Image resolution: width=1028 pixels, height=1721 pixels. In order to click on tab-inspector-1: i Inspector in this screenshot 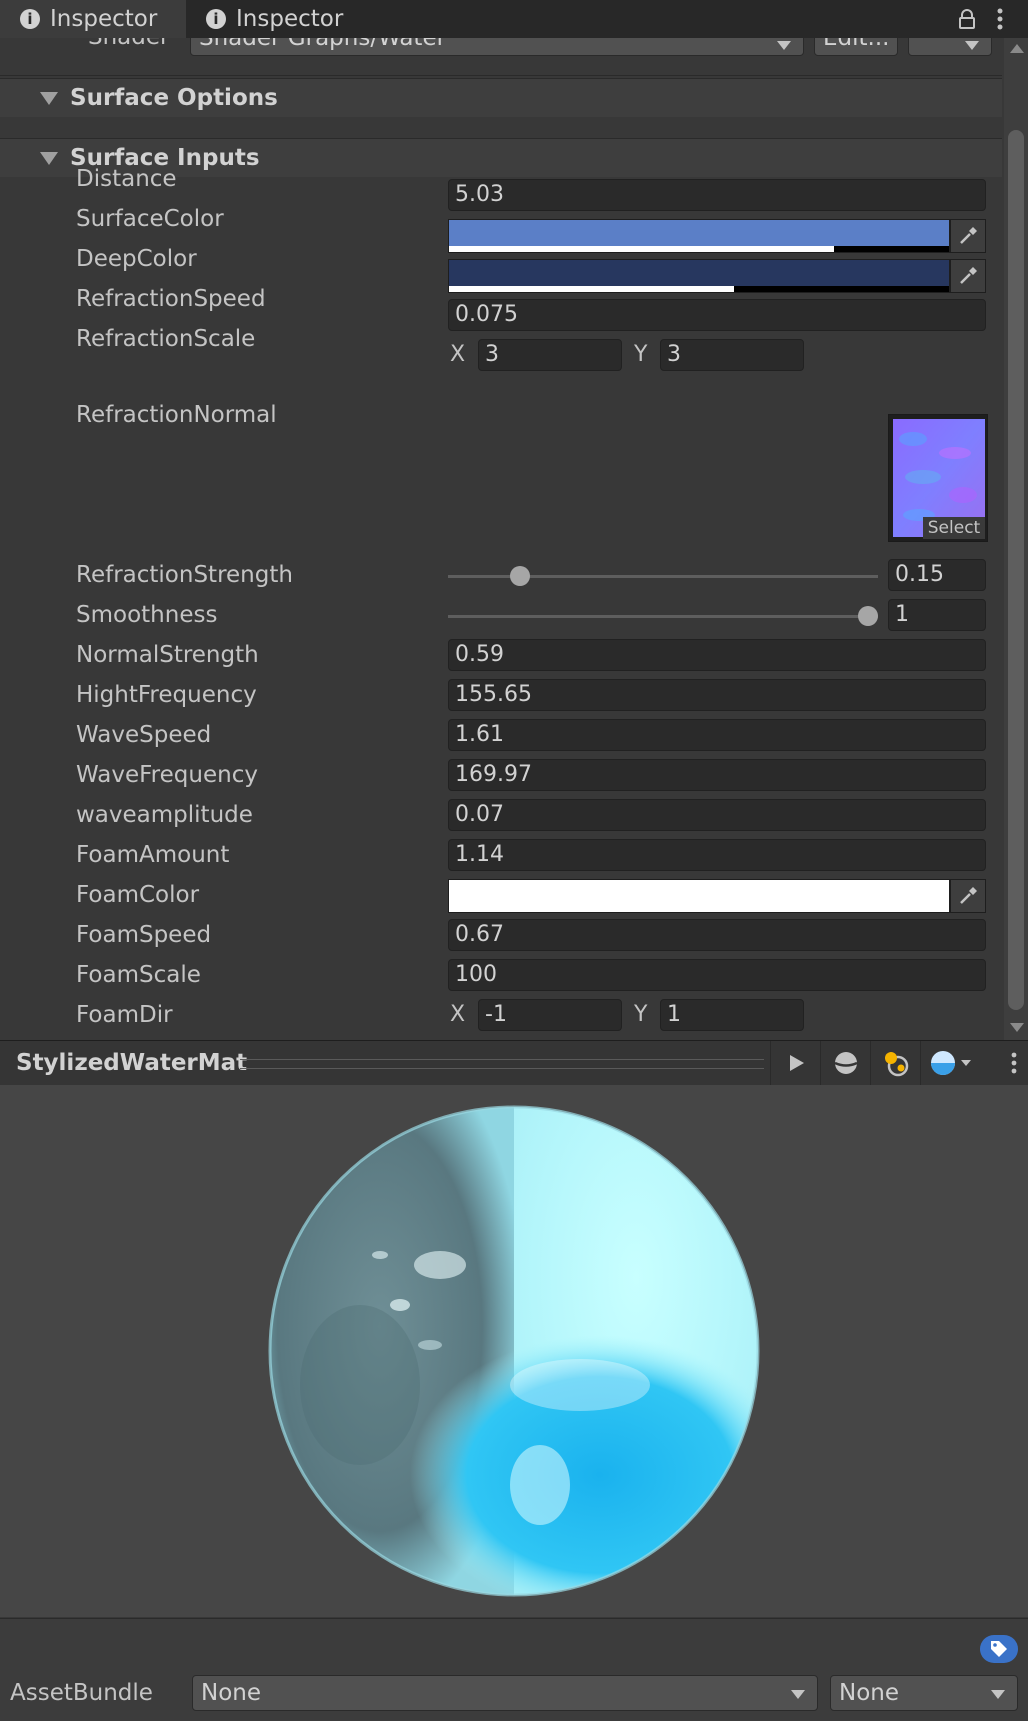, I will do `click(93, 19)`.